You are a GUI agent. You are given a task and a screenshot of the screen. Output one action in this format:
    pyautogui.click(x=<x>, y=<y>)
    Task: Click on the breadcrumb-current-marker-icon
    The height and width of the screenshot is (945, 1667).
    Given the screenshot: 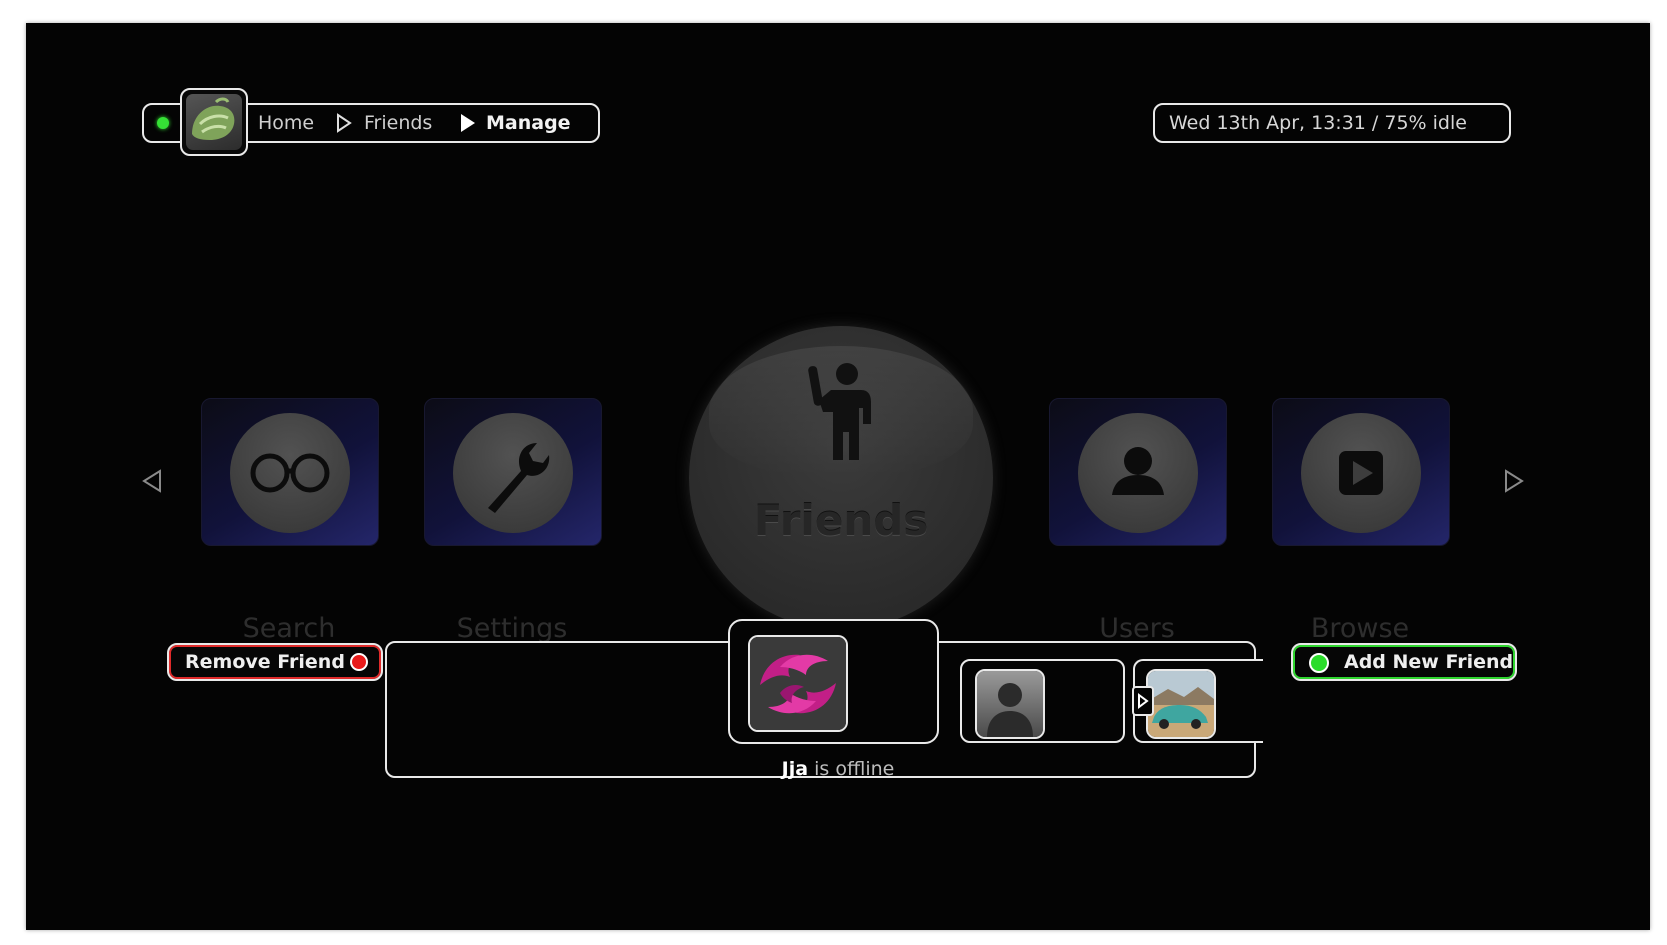 What is the action you would take?
    pyautogui.click(x=468, y=123)
    